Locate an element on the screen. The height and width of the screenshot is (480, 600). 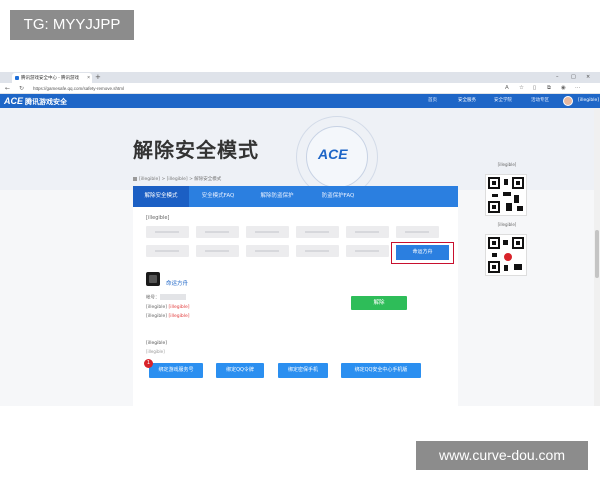
read-aloud-icon: A is located at coordinates (507, 88).